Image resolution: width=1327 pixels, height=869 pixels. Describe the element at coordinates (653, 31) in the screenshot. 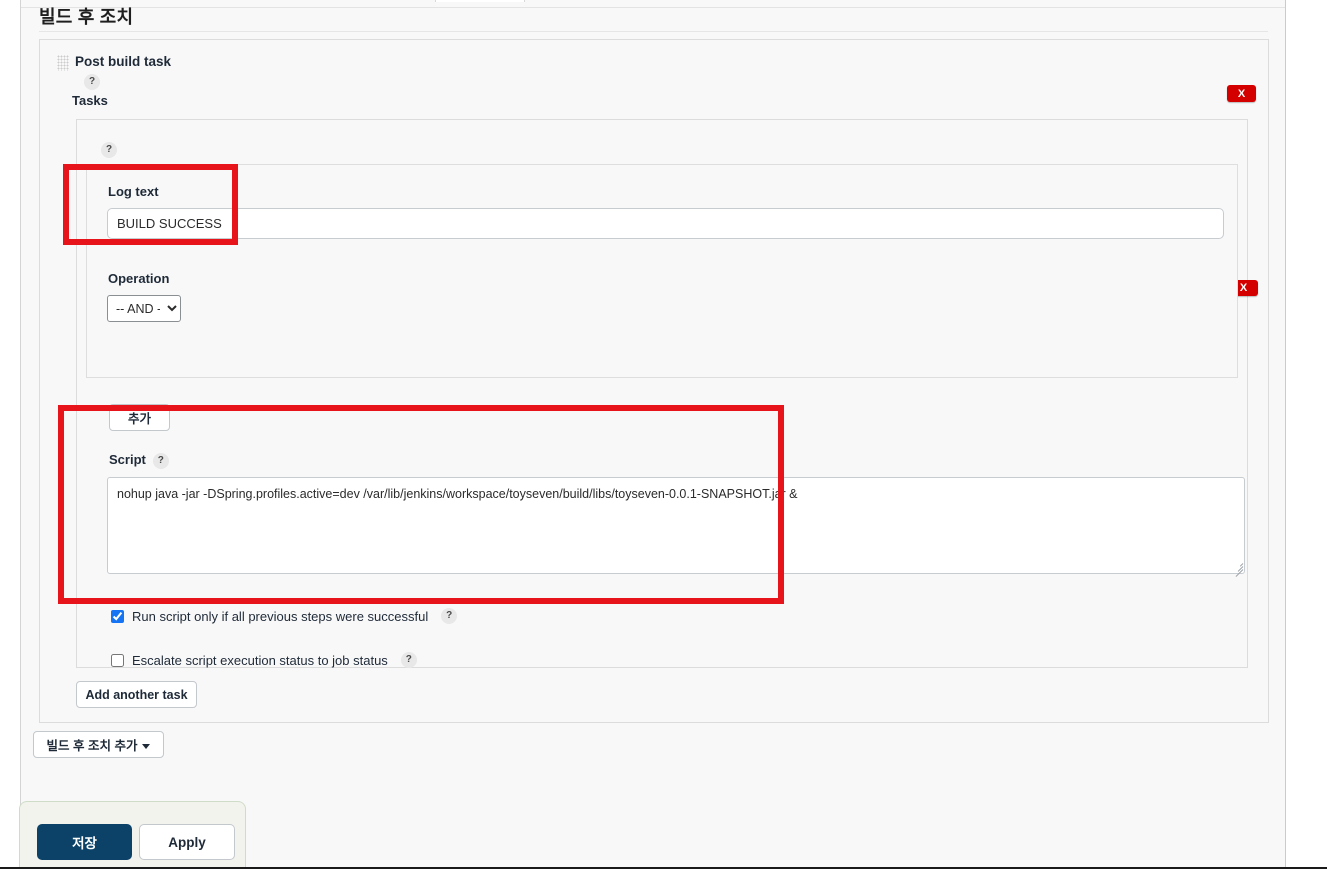

I see `title-divider` at that location.